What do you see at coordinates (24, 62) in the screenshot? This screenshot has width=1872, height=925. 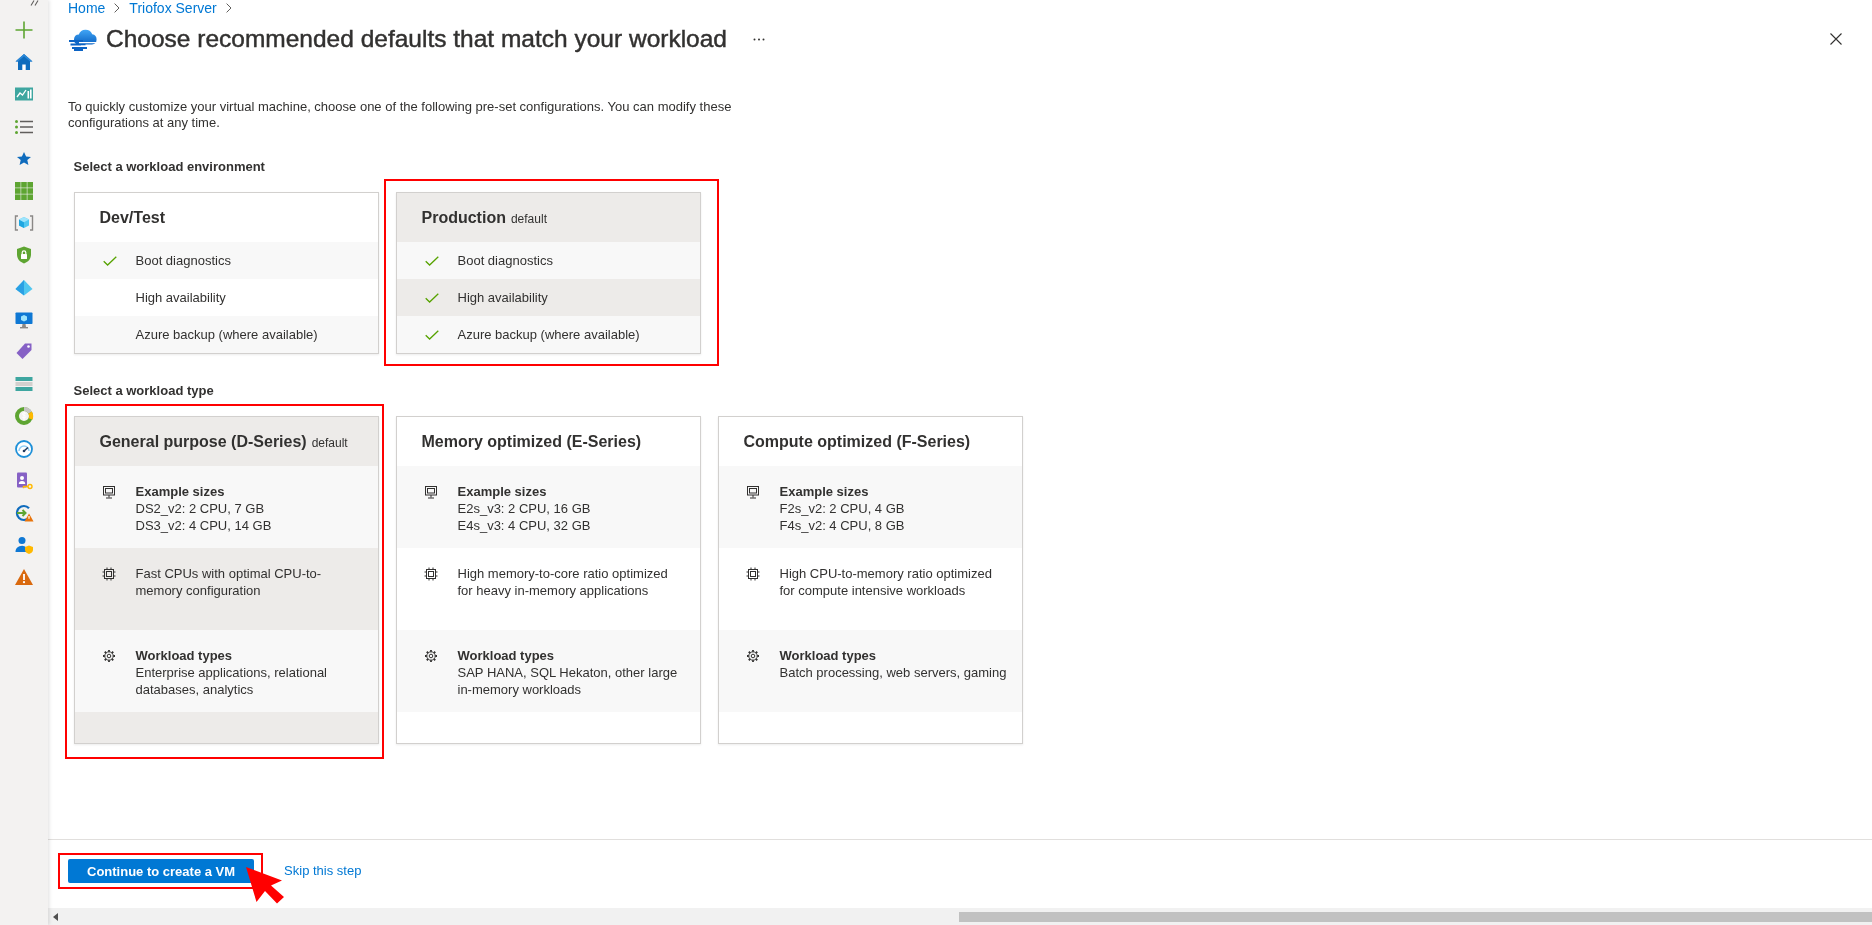 I see `home-icon` at bounding box center [24, 62].